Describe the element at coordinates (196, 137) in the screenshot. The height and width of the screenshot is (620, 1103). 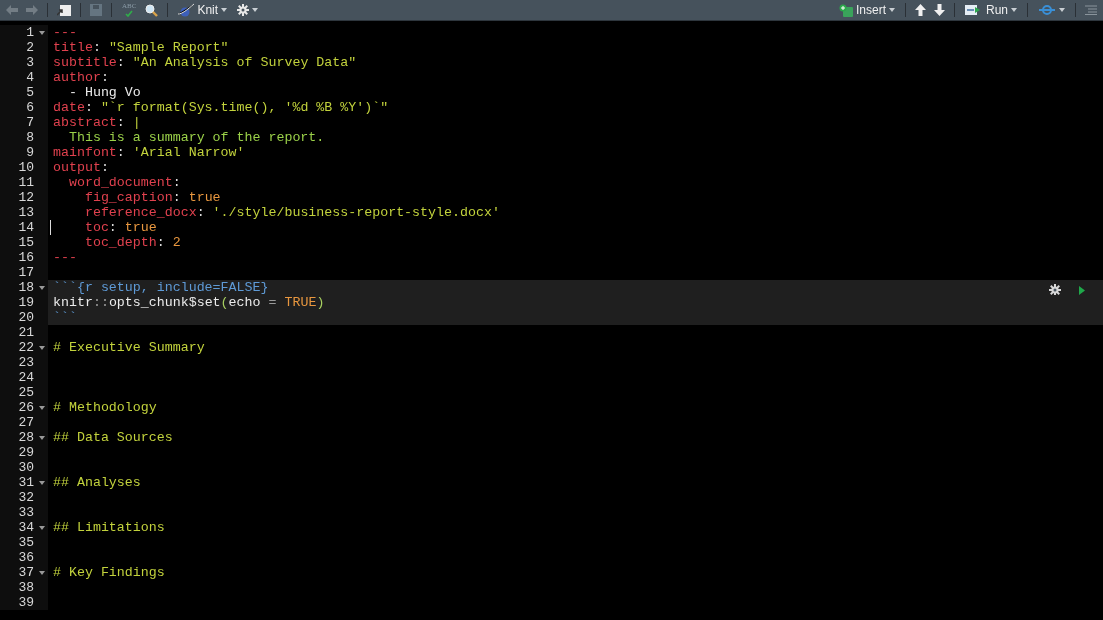
I see `code-line: This is a summary of the report.` at that location.